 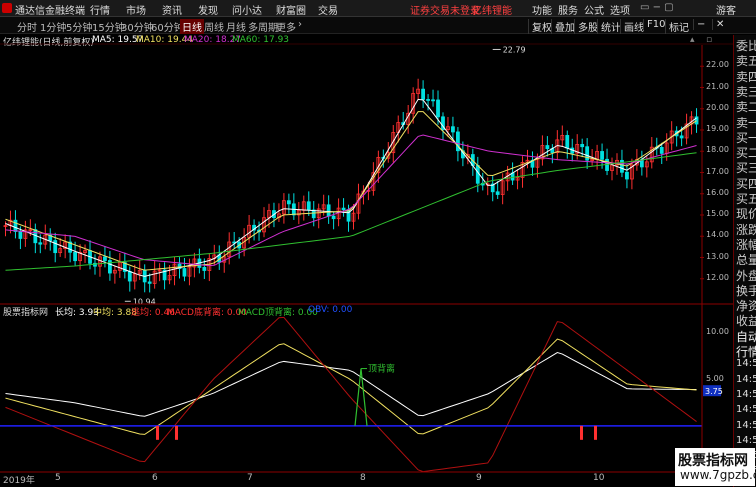 I want to click on price-tick-label: 21.00, so click(x=717, y=86).